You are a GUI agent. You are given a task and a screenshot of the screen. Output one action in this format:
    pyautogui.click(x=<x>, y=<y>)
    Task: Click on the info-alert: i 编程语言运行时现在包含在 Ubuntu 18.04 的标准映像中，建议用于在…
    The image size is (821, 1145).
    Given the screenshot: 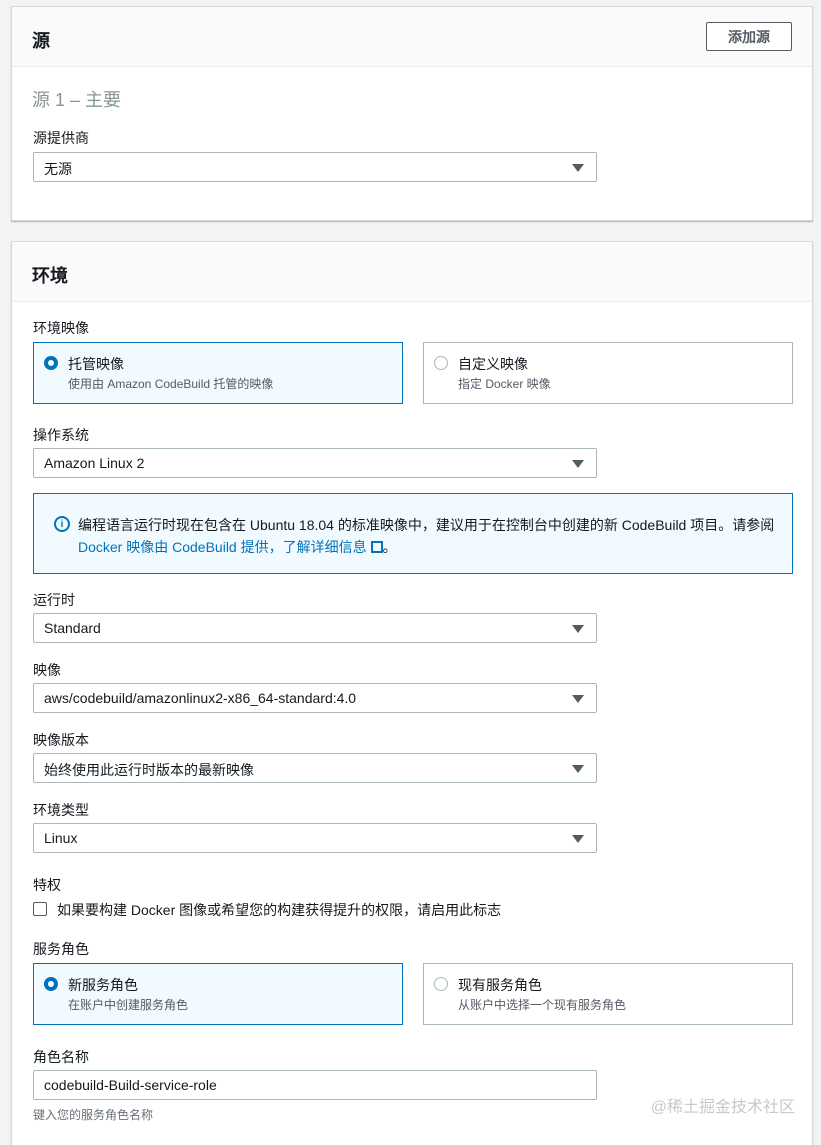 What is the action you would take?
    pyautogui.click(x=413, y=533)
    